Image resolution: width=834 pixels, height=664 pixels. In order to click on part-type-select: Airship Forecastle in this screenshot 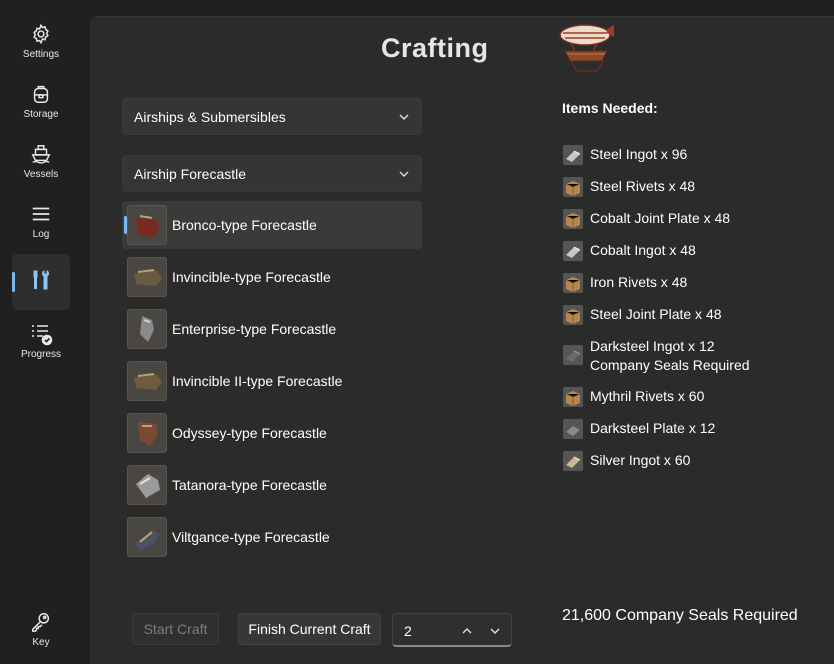, I will do `click(272, 173)`.